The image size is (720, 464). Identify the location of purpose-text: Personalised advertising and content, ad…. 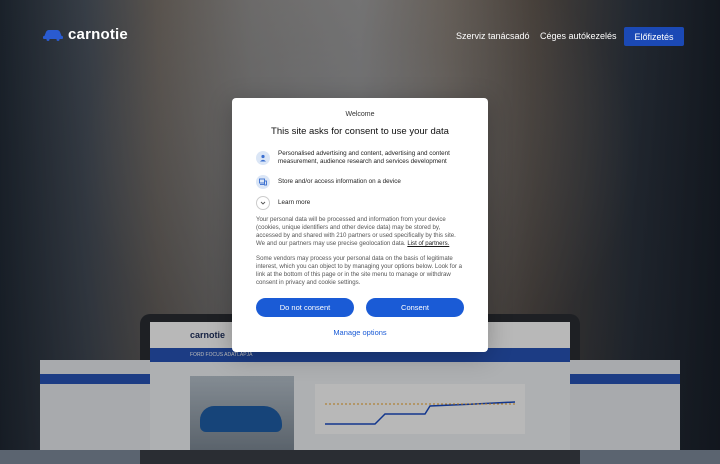
(364, 157).